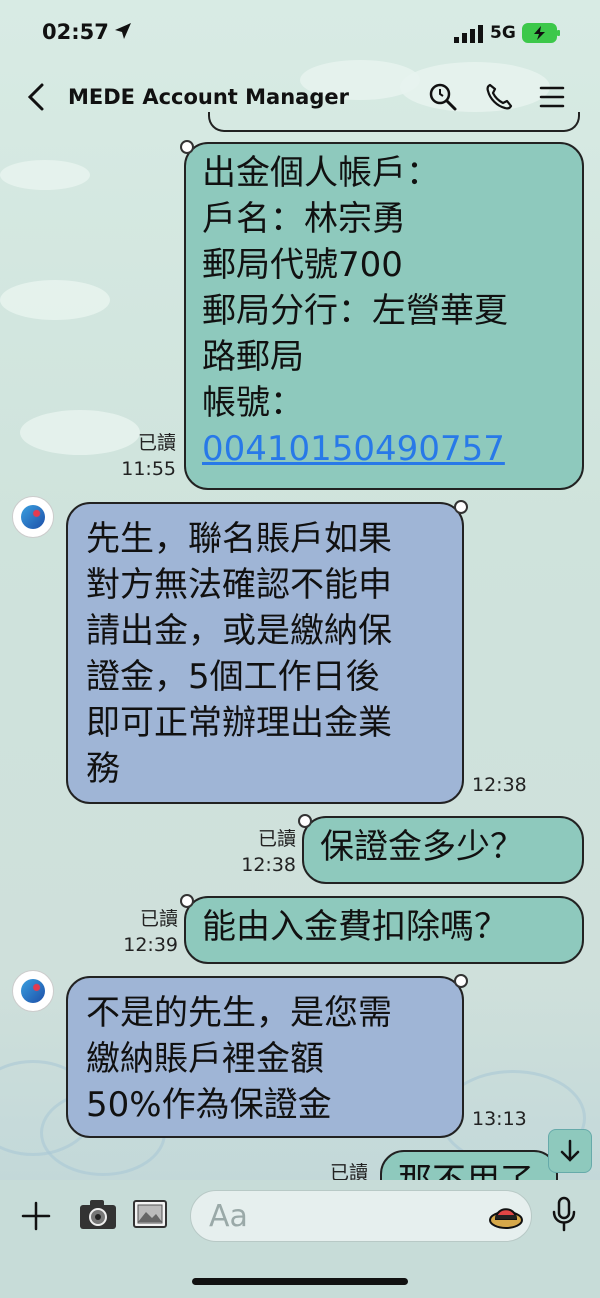  Describe the element at coordinates (394, 122) in the screenshot. I see `previous-message-bubble` at that location.